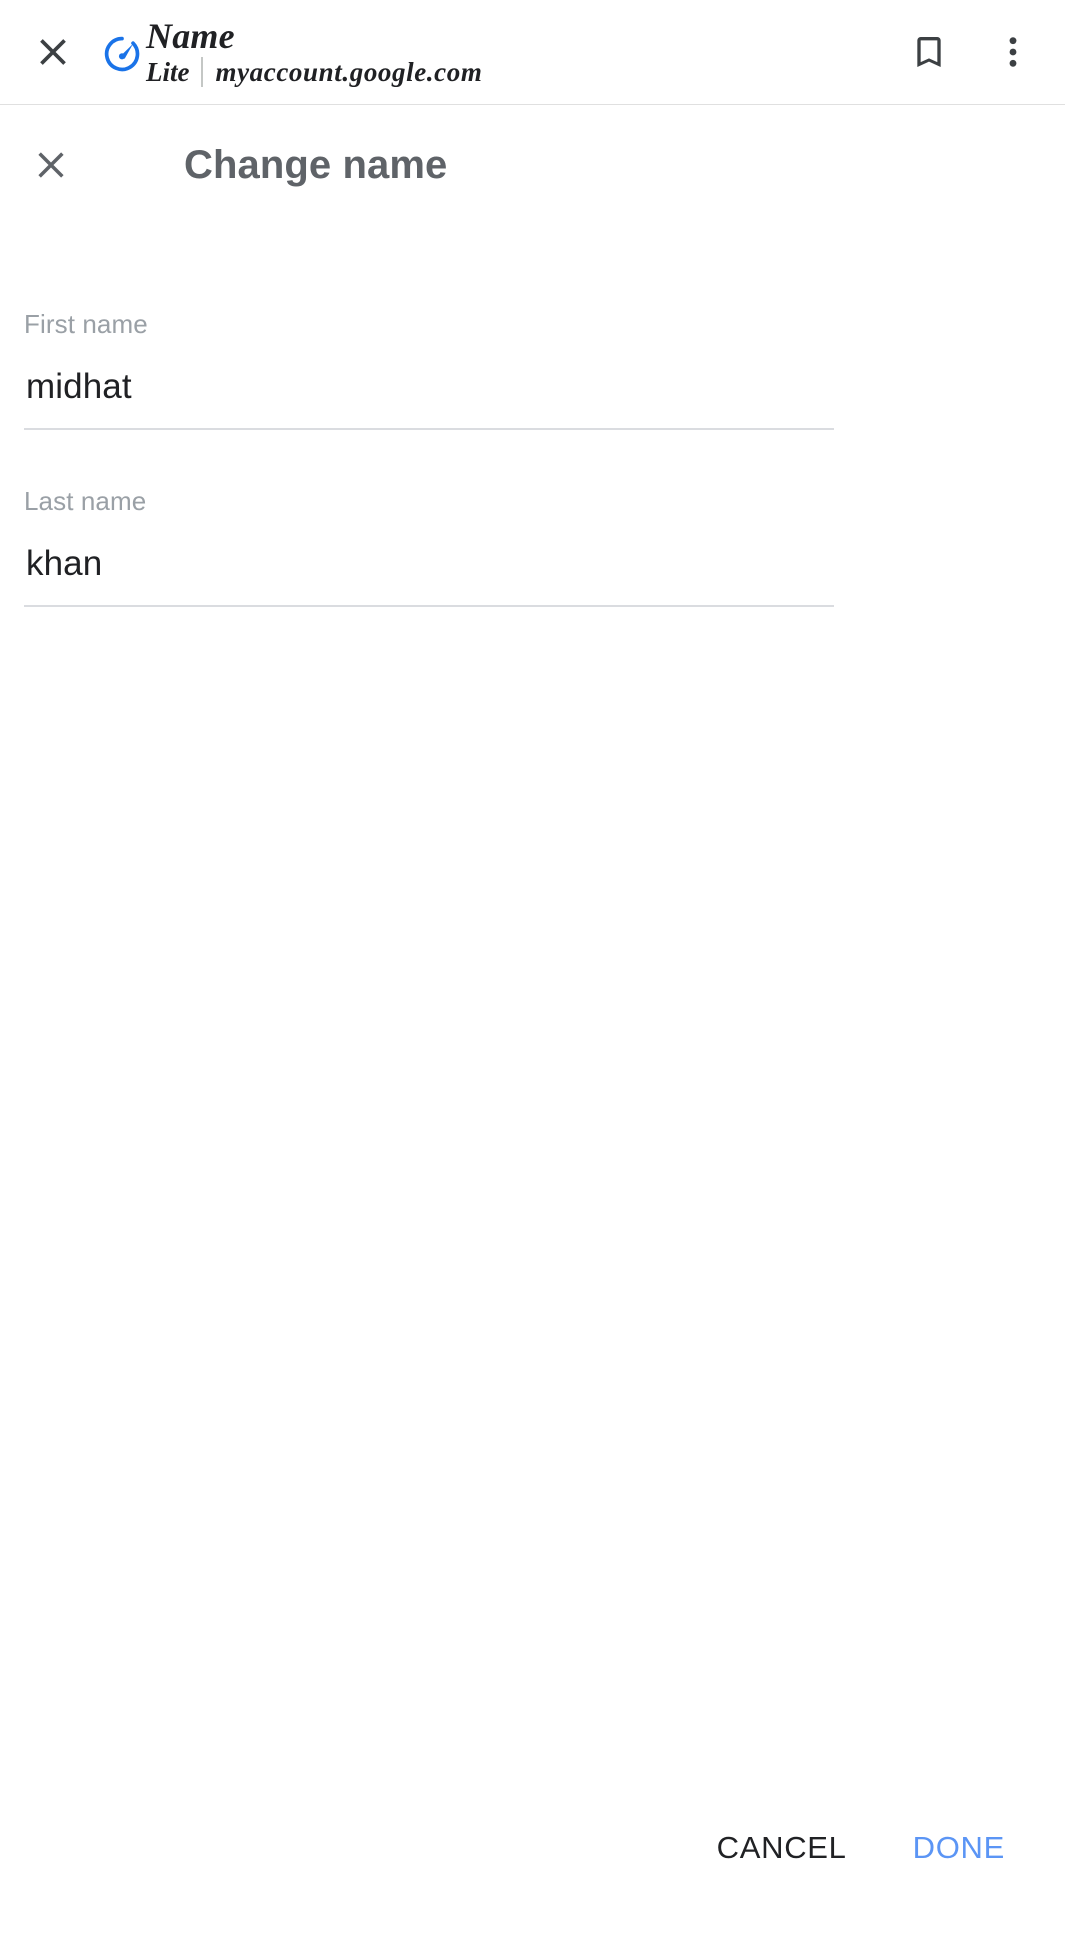 This screenshot has height=1933, width=1065. I want to click on dialog-header: Change name, so click(532, 165).